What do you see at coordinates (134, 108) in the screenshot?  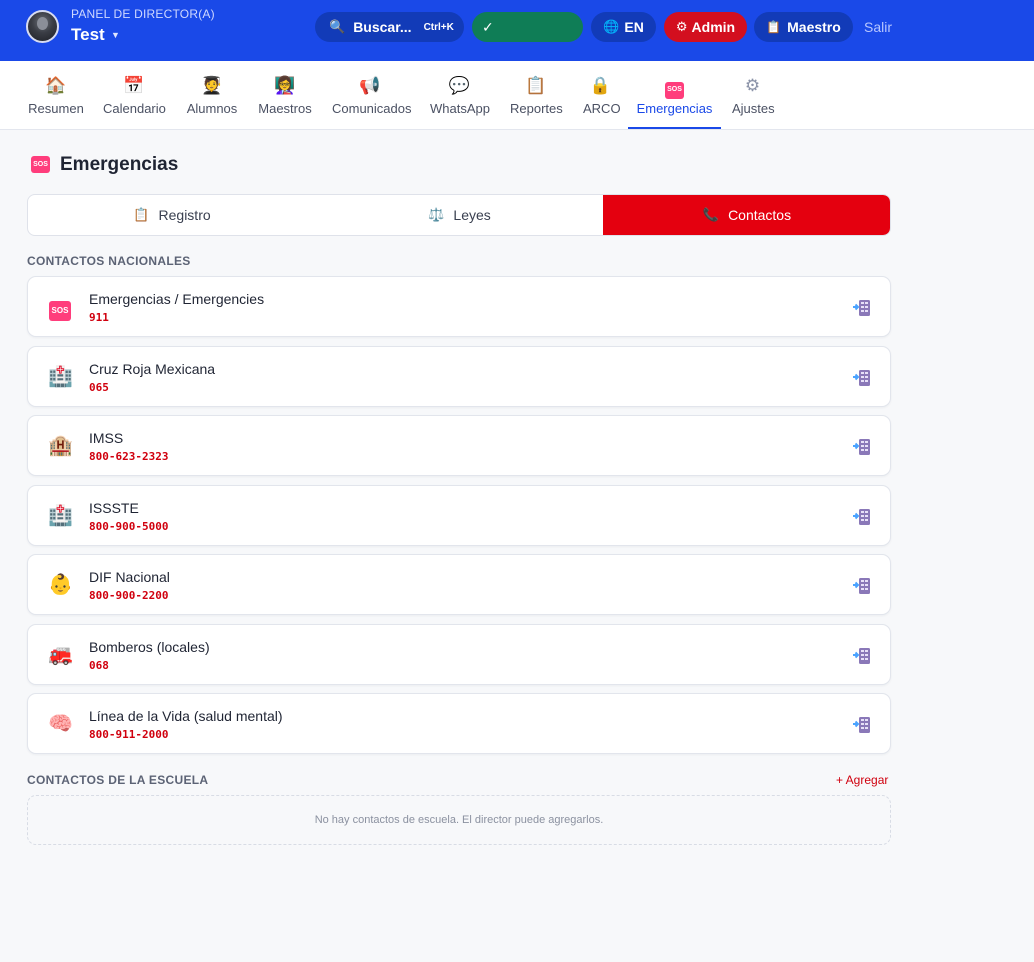 I see `nav-label: Calendario` at bounding box center [134, 108].